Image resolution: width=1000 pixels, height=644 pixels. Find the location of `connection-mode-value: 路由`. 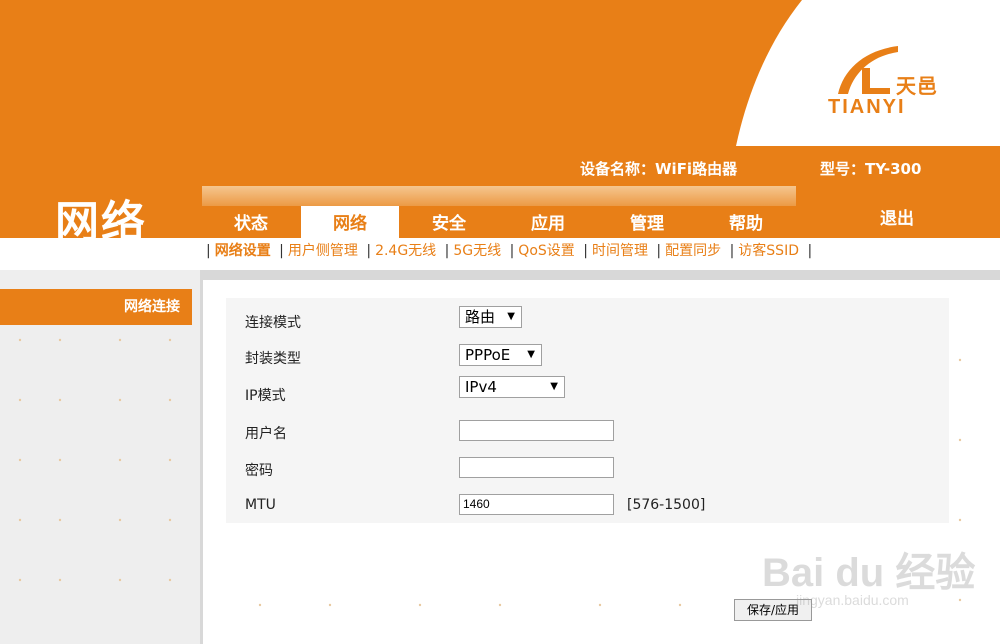

connection-mode-value: 路由 is located at coordinates (480, 317).